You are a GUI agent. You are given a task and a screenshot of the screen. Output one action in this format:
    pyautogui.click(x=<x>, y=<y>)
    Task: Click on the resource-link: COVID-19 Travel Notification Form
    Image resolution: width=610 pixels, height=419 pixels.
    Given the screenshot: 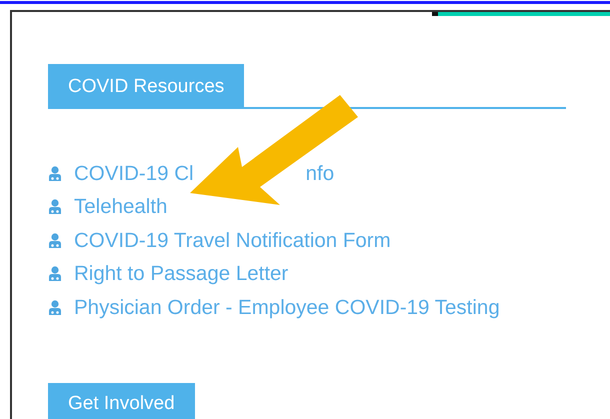 What is the action you would take?
    pyautogui.click(x=232, y=240)
    